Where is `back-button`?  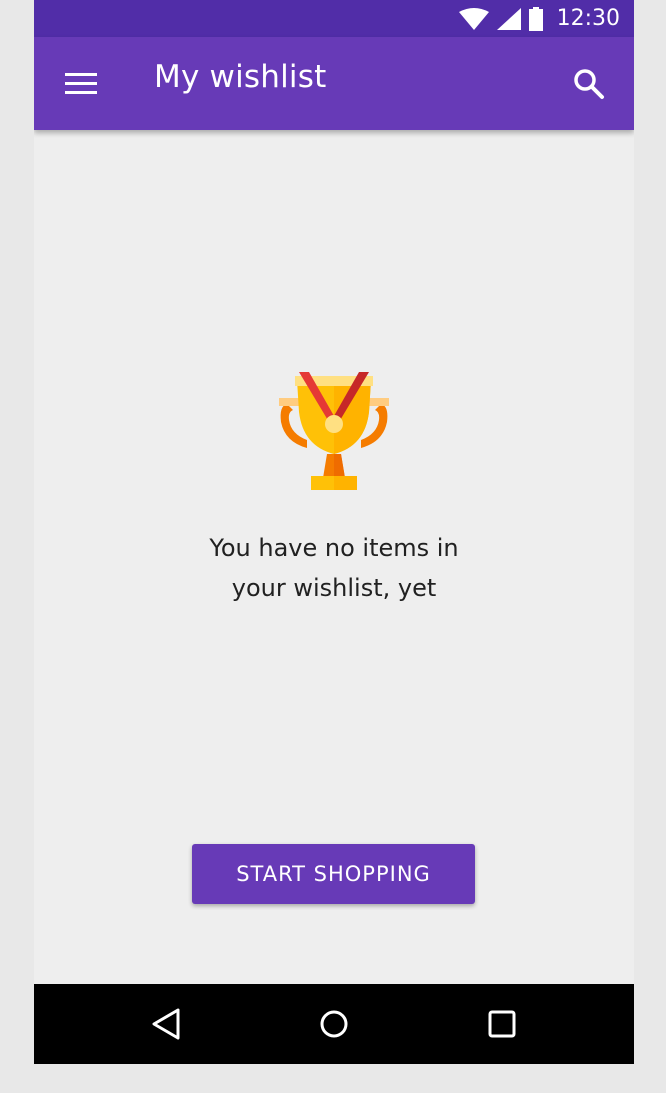
back-button is located at coordinates (166, 1024).